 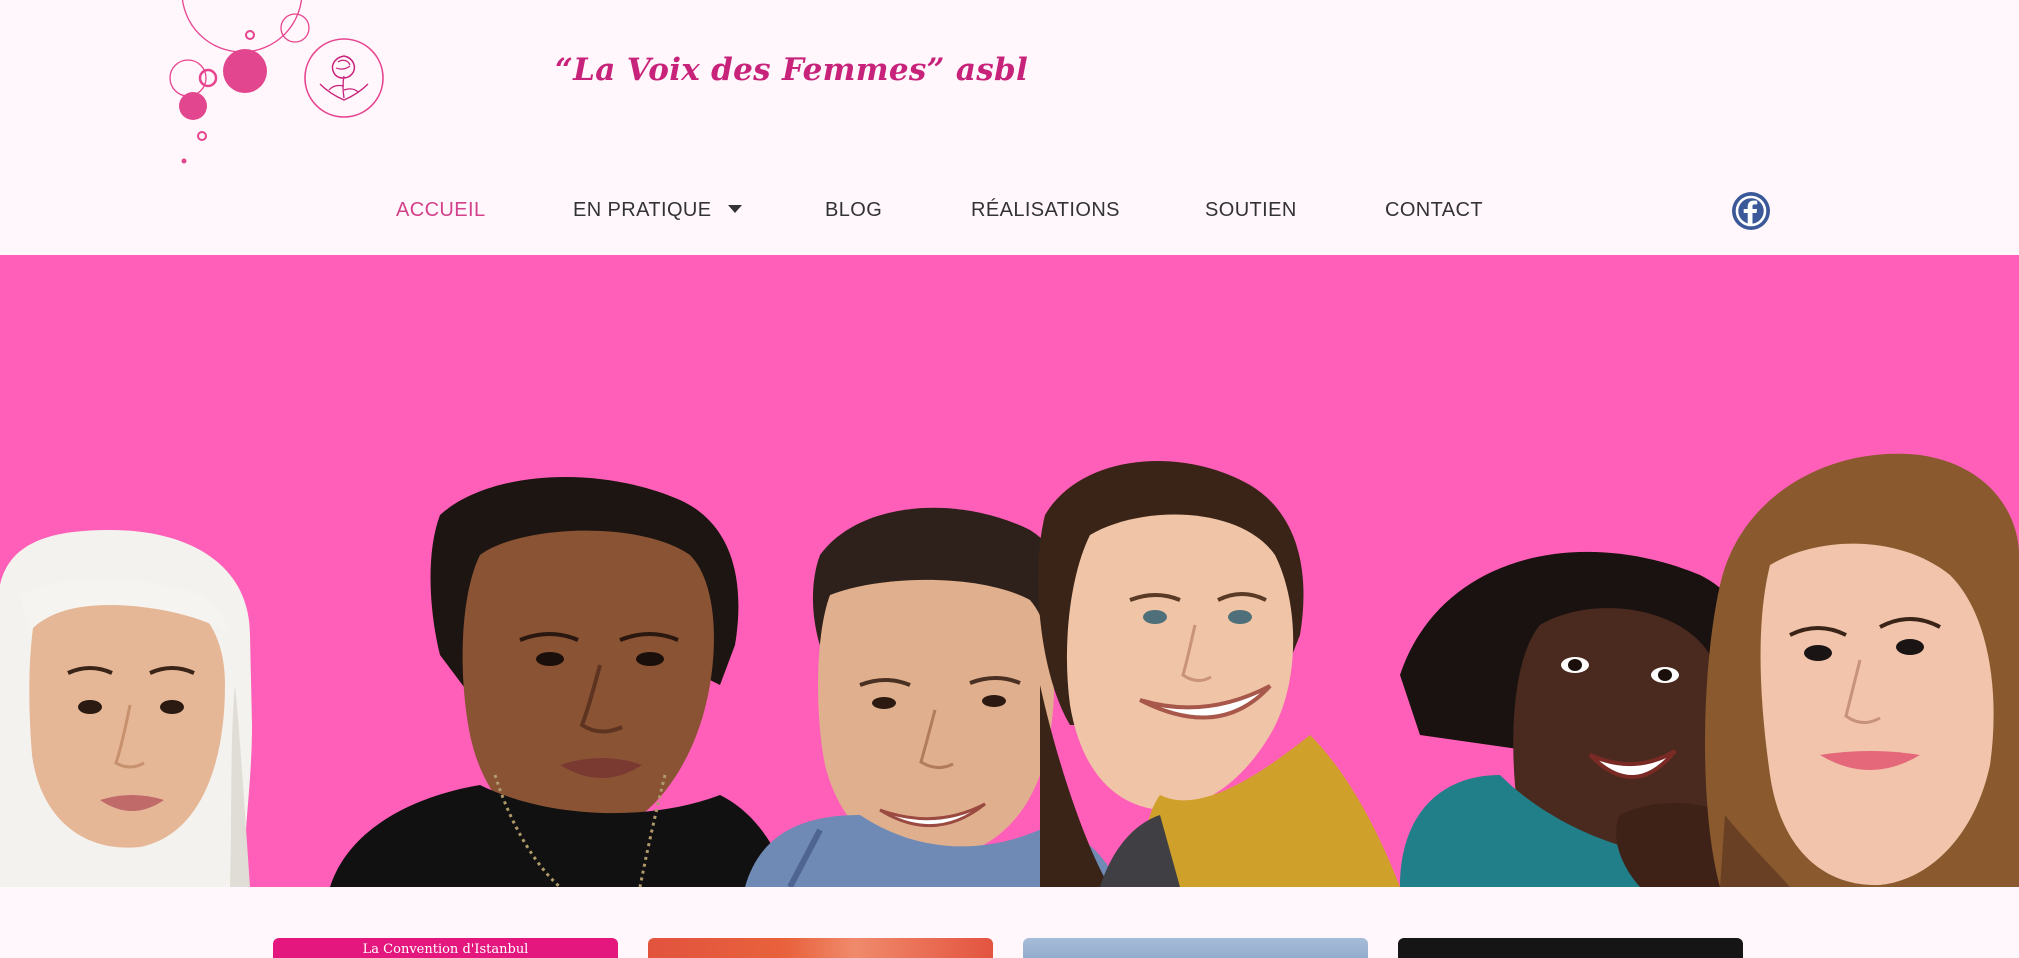 I want to click on nav-item-blog: BLOG, so click(x=853, y=210).